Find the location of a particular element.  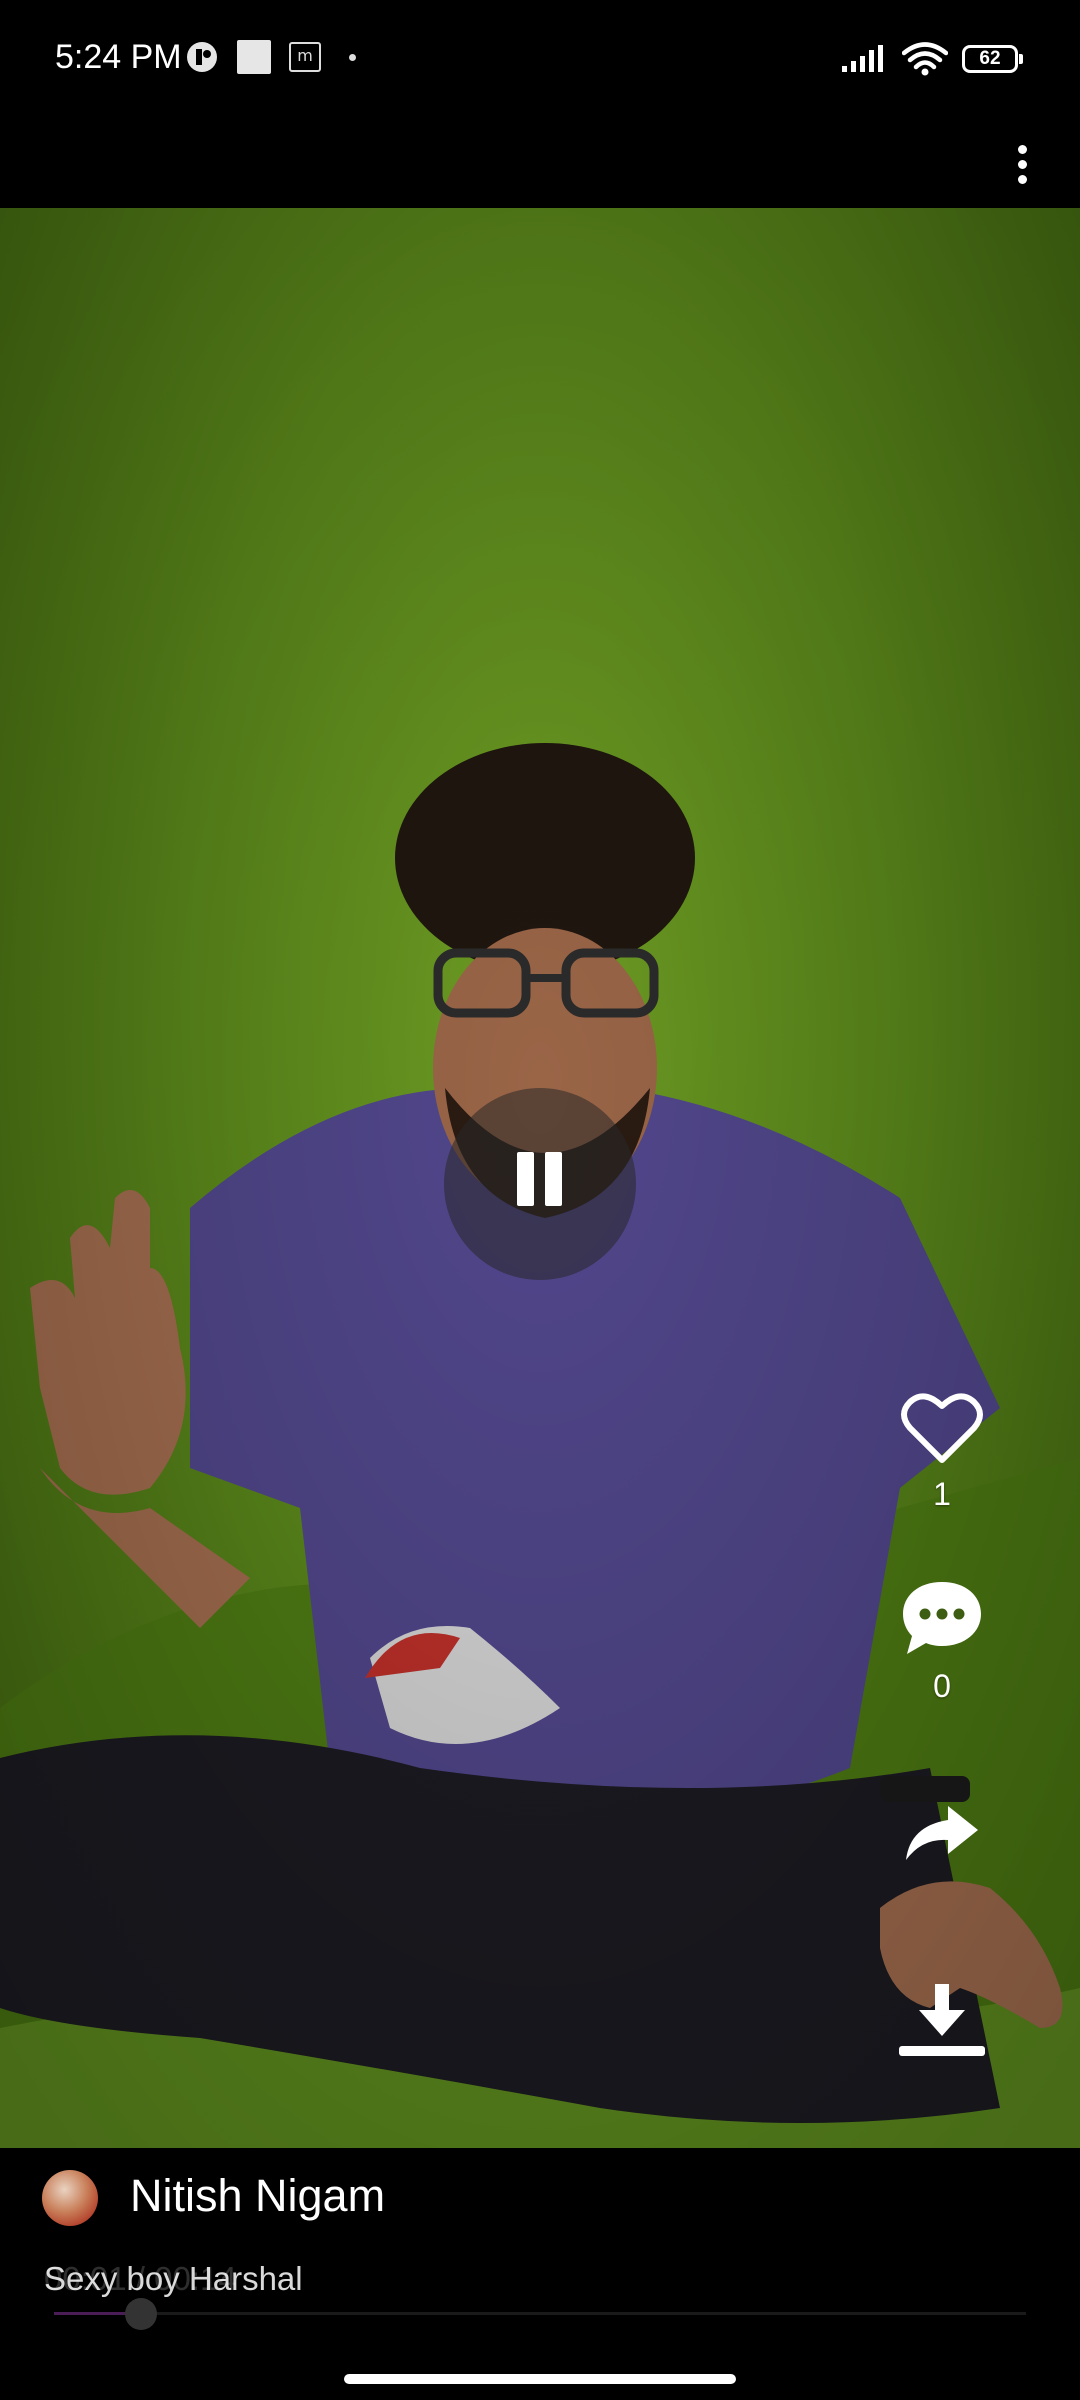

app-toolbar is located at coordinates (540, 164).